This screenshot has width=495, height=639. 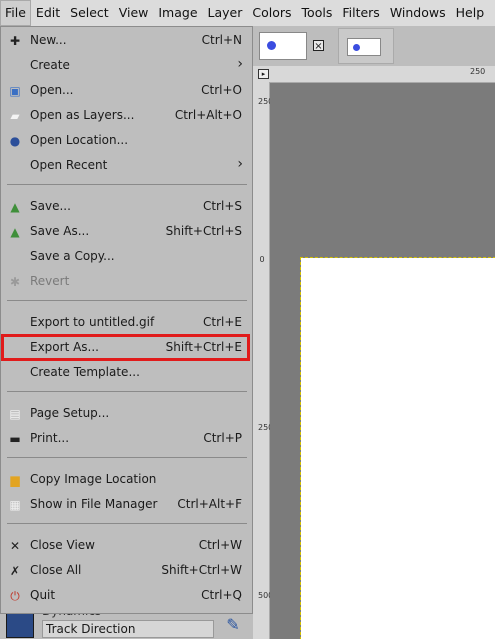 What do you see at coordinates (220, 545) in the screenshot?
I see `menu-item-shortcut: Ctrl+W` at bounding box center [220, 545].